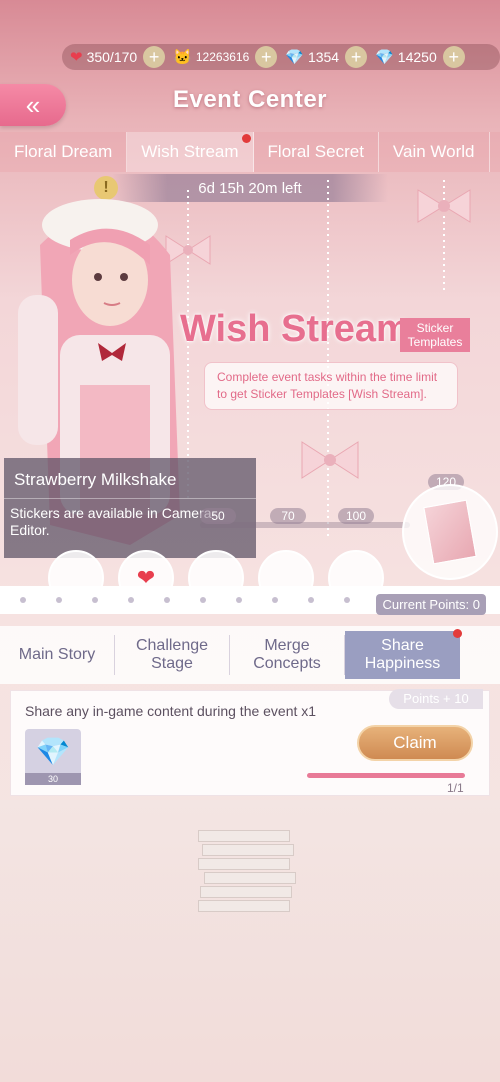 The width and height of the screenshot is (500, 1082). I want to click on milestone-label: 100, so click(356, 516).